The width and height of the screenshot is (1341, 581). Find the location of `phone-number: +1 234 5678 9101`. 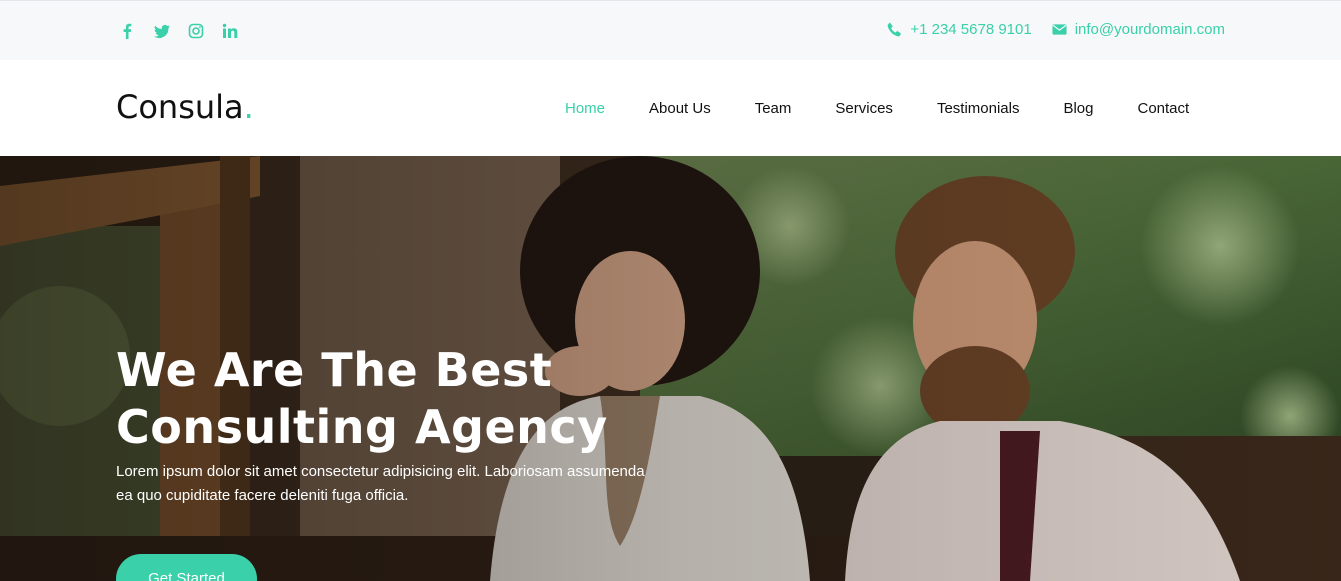

phone-number: +1 234 5678 9101 is located at coordinates (971, 29).